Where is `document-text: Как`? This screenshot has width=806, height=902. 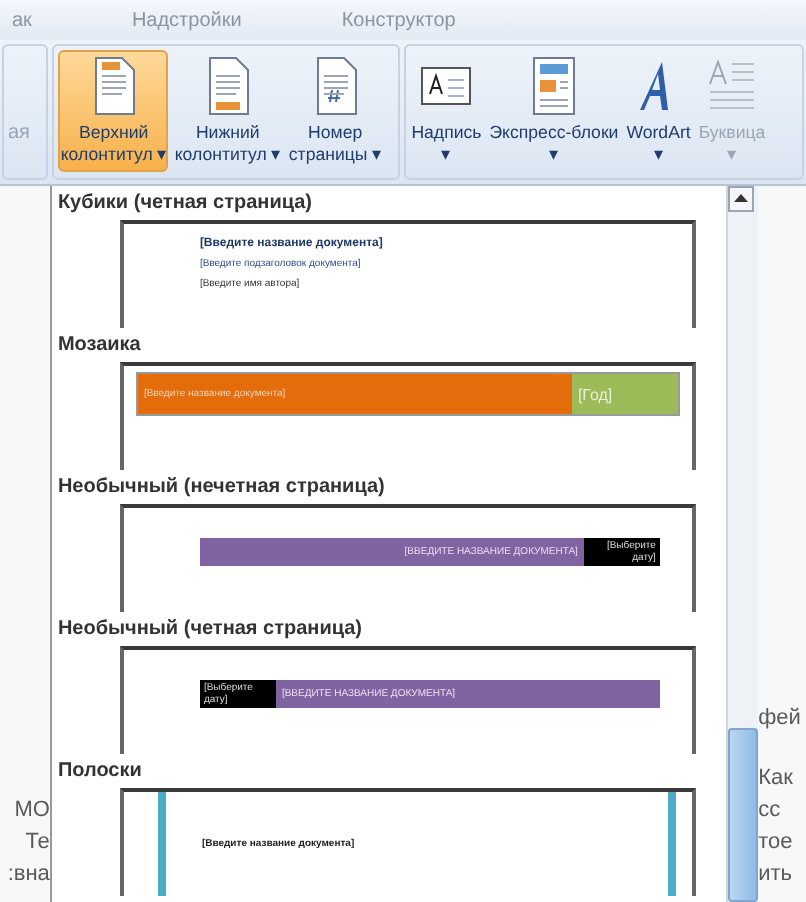
document-text: Как is located at coordinates (776, 778).